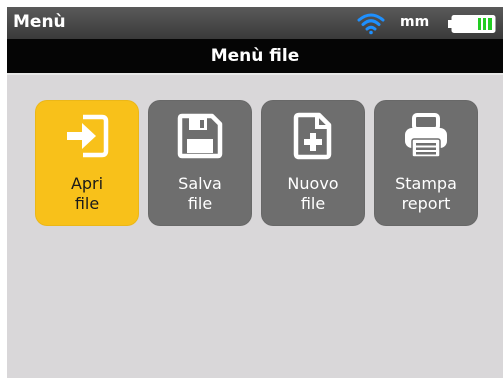 The height and width of the screenshot is (378, 503). What do you see at coordinates (255, 23) in the screenshot?
I see `status-bar: Menù mm` at bounding box center [255, 23].